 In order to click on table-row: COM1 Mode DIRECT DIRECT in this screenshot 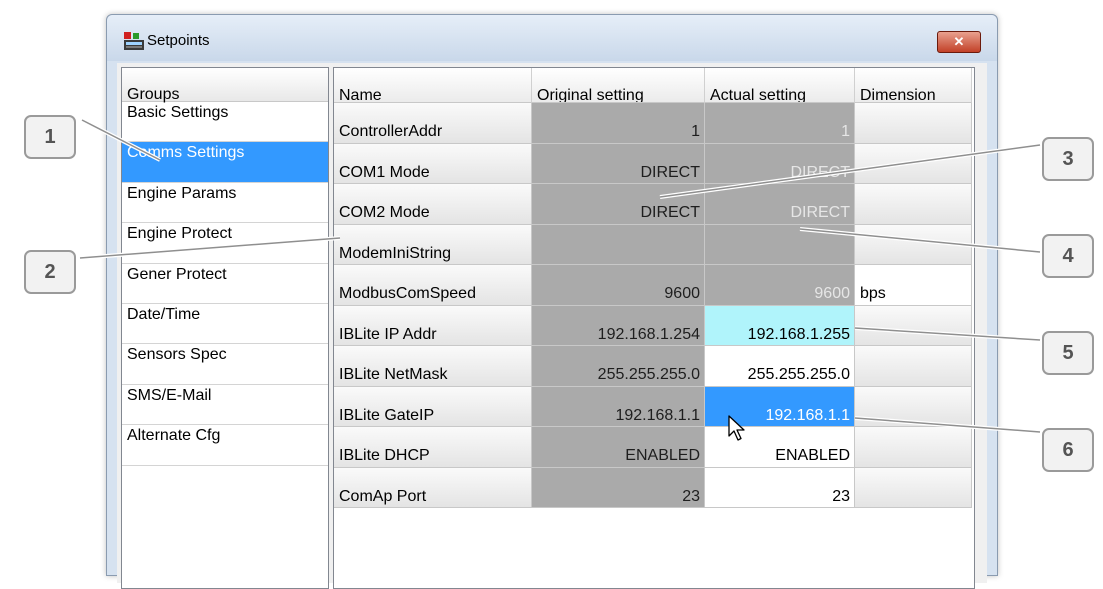, I will do `click(654, 163)`.